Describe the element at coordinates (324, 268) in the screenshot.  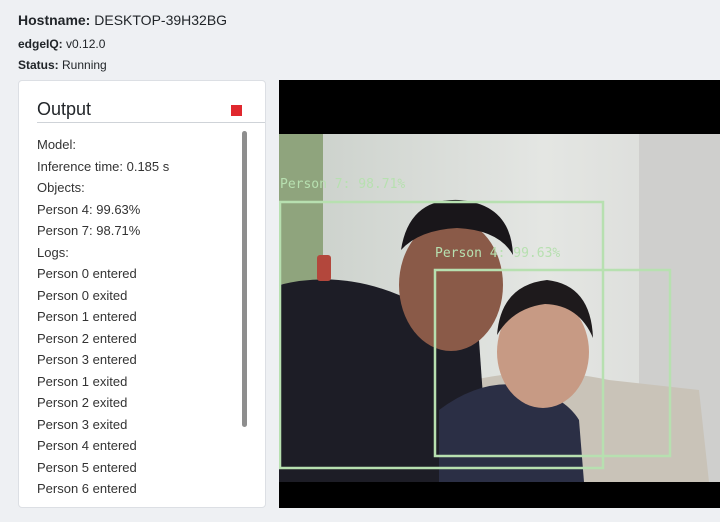
I see `bottle` at that location.